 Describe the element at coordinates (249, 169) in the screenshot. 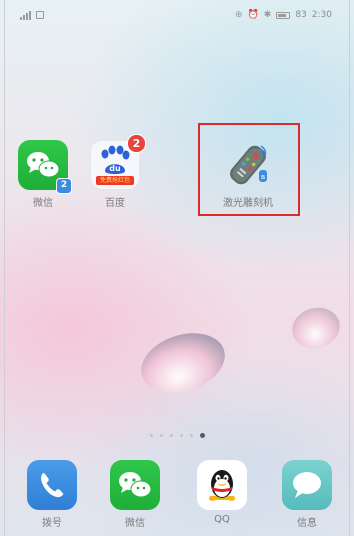

I see `highlight-box` at that location.